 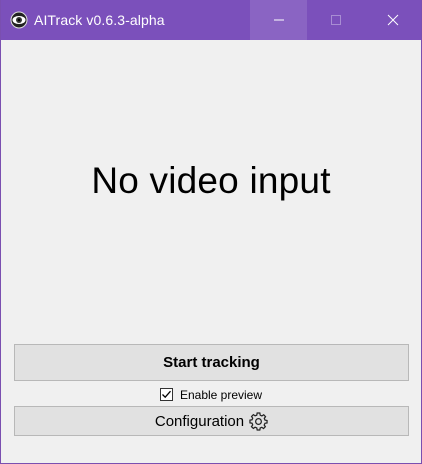 I want to click on window-controls, so click(x=335, y=20).